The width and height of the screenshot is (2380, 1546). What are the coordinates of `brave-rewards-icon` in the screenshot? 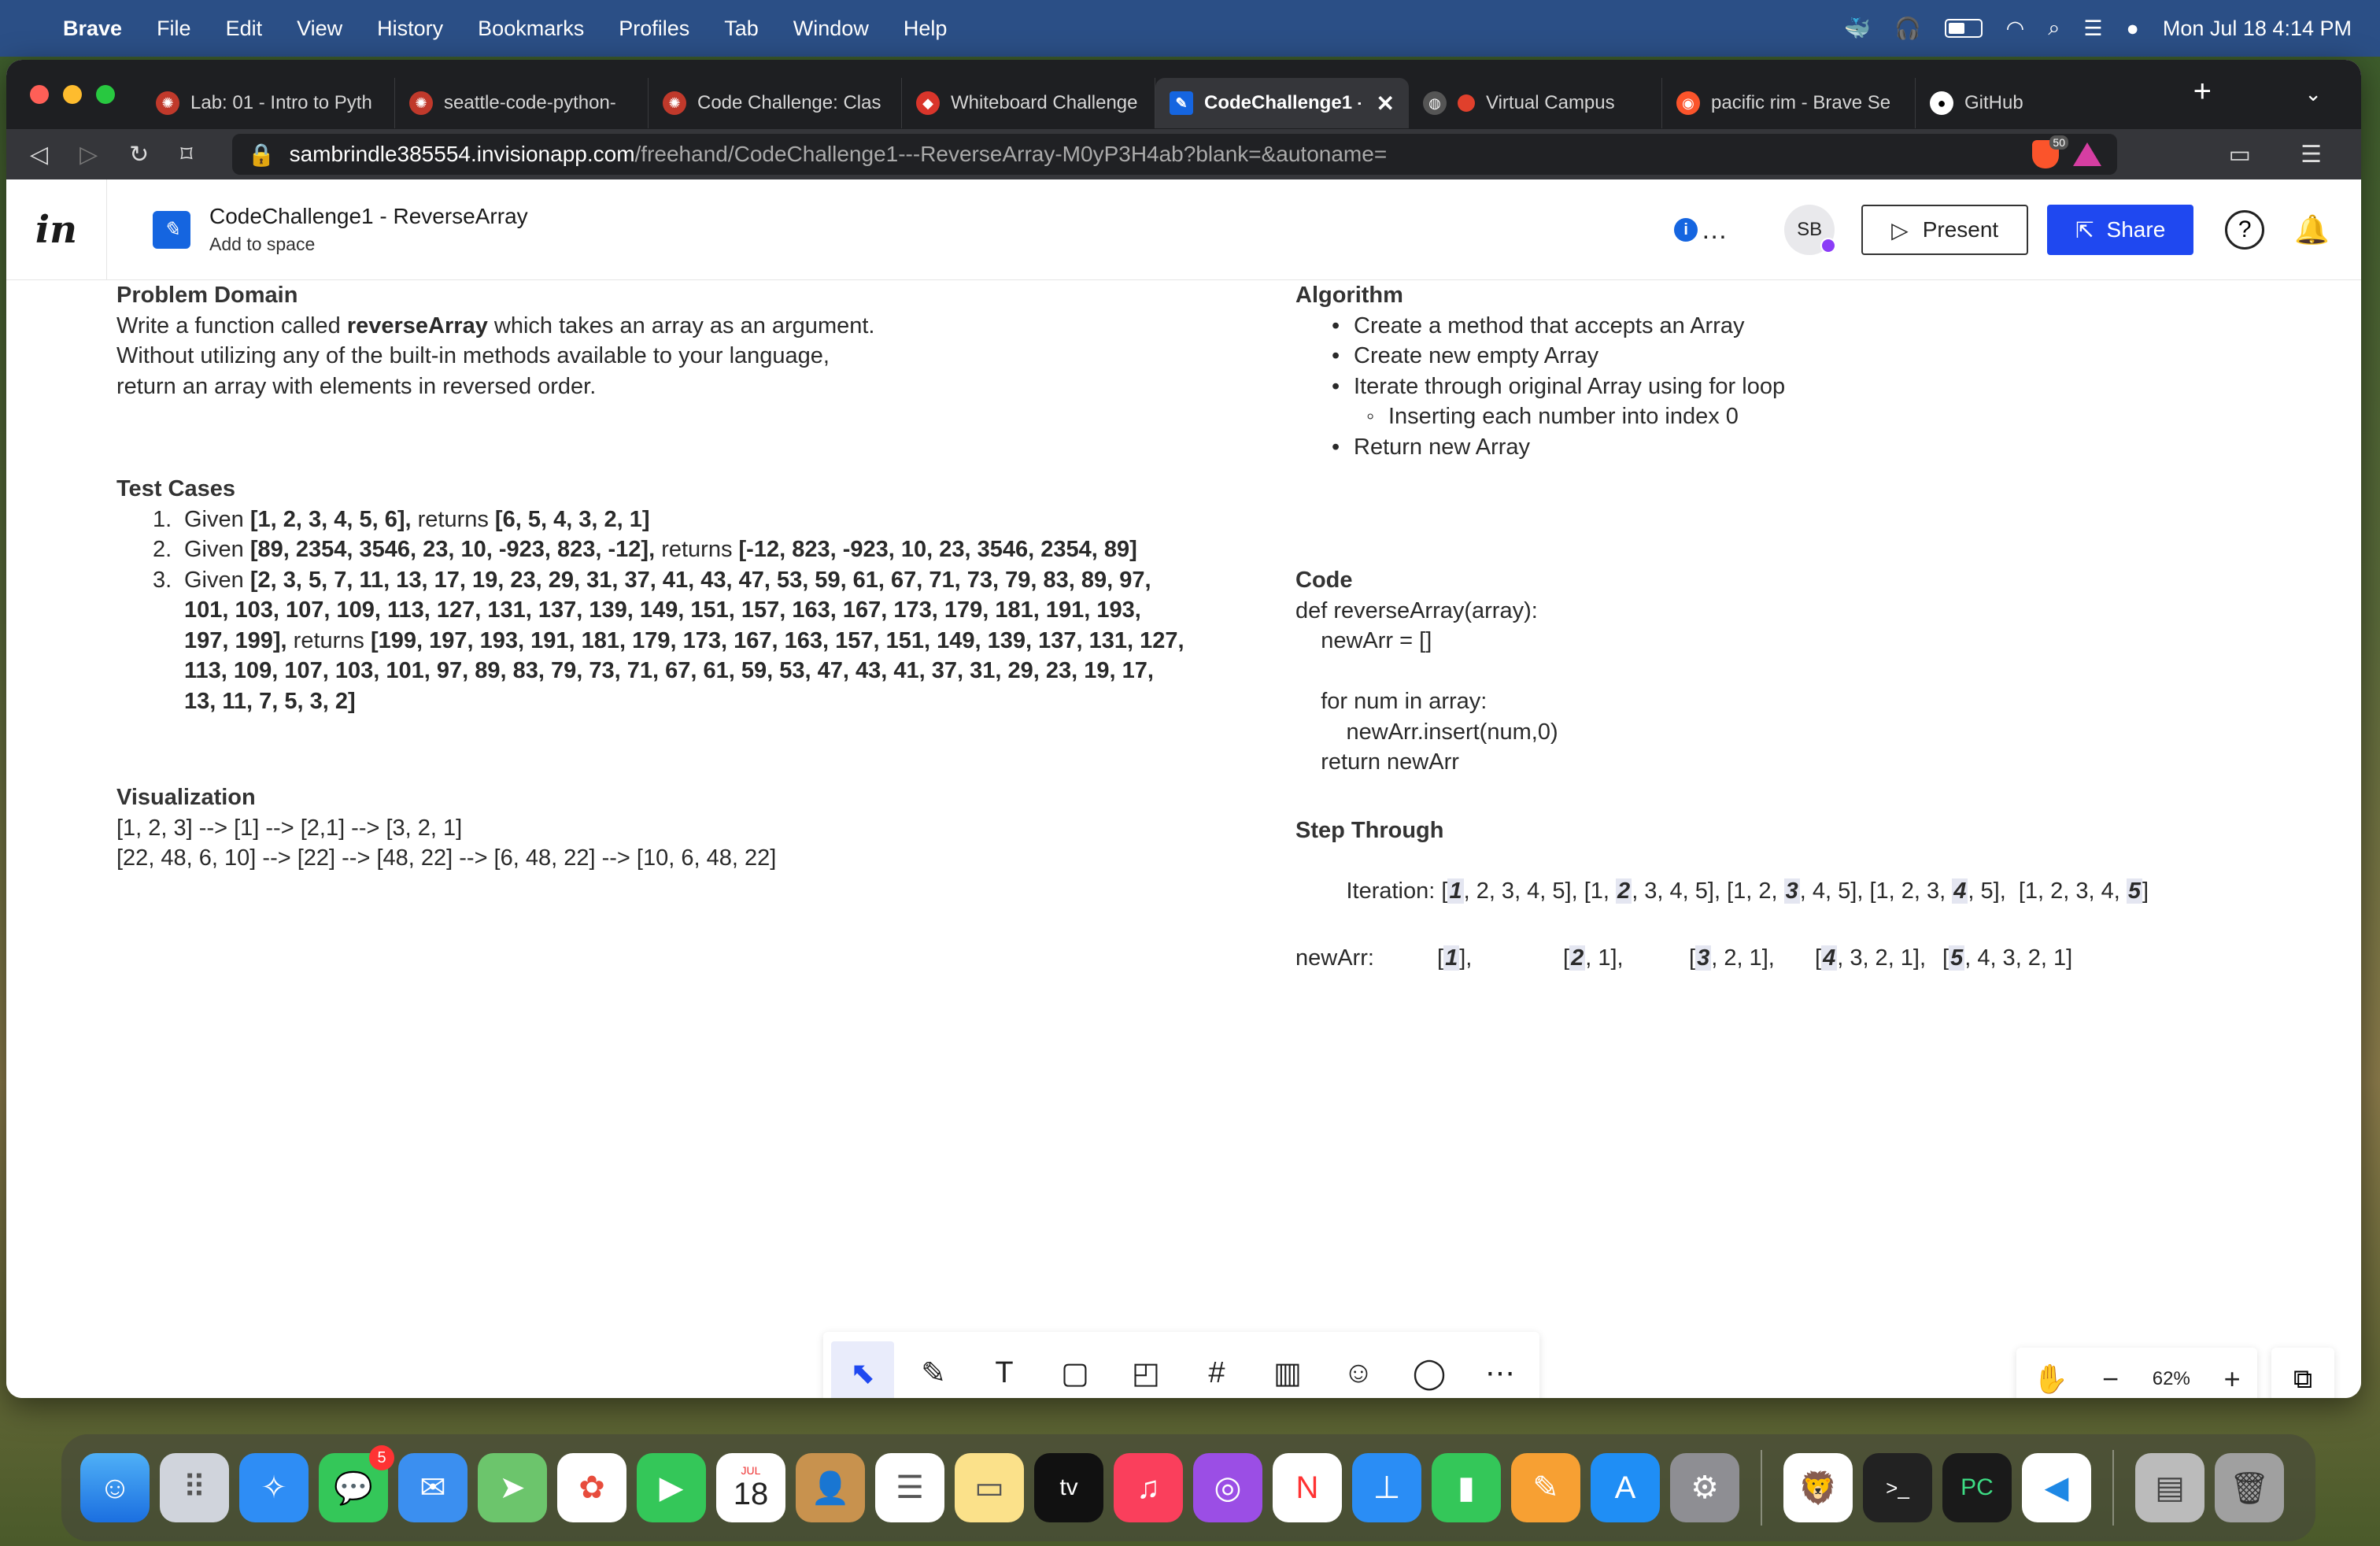 It's located at (2087, 154).